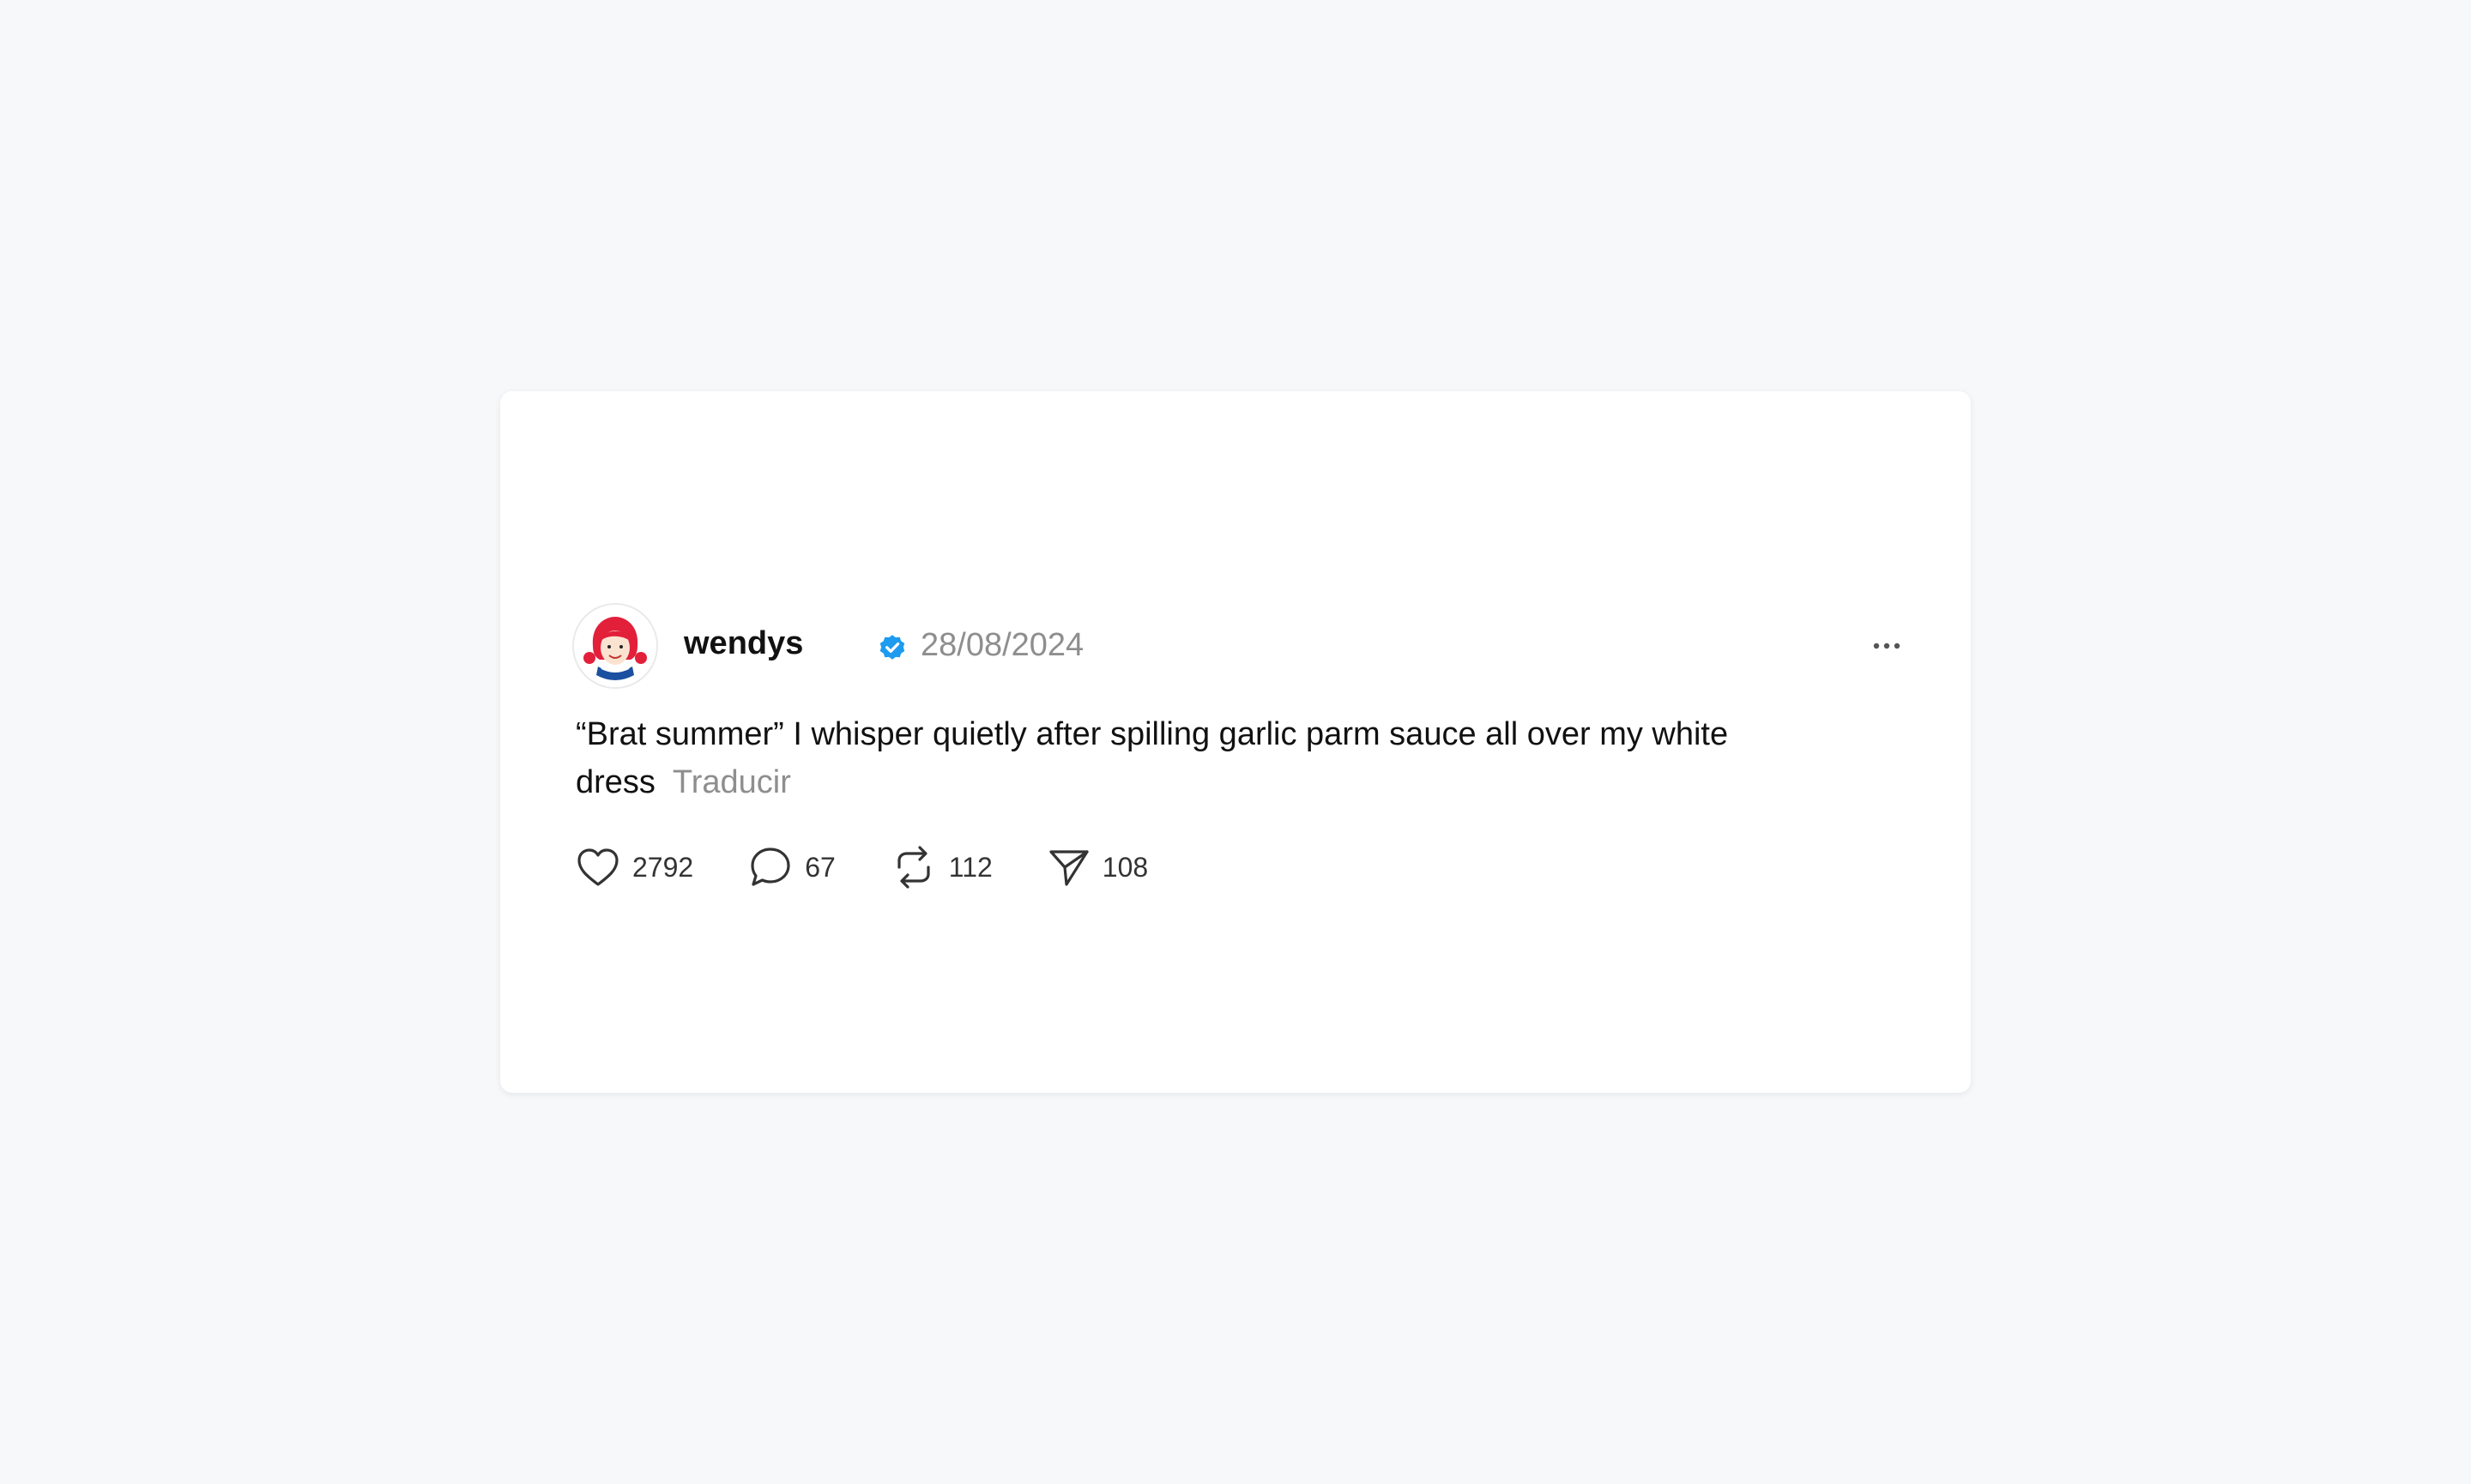 The height and width of the screenshot is (1484, 2471). What do you see at coordinates (743, 643) in the screenshot?
I see `username: wendys` at bounding box center [743, 643].